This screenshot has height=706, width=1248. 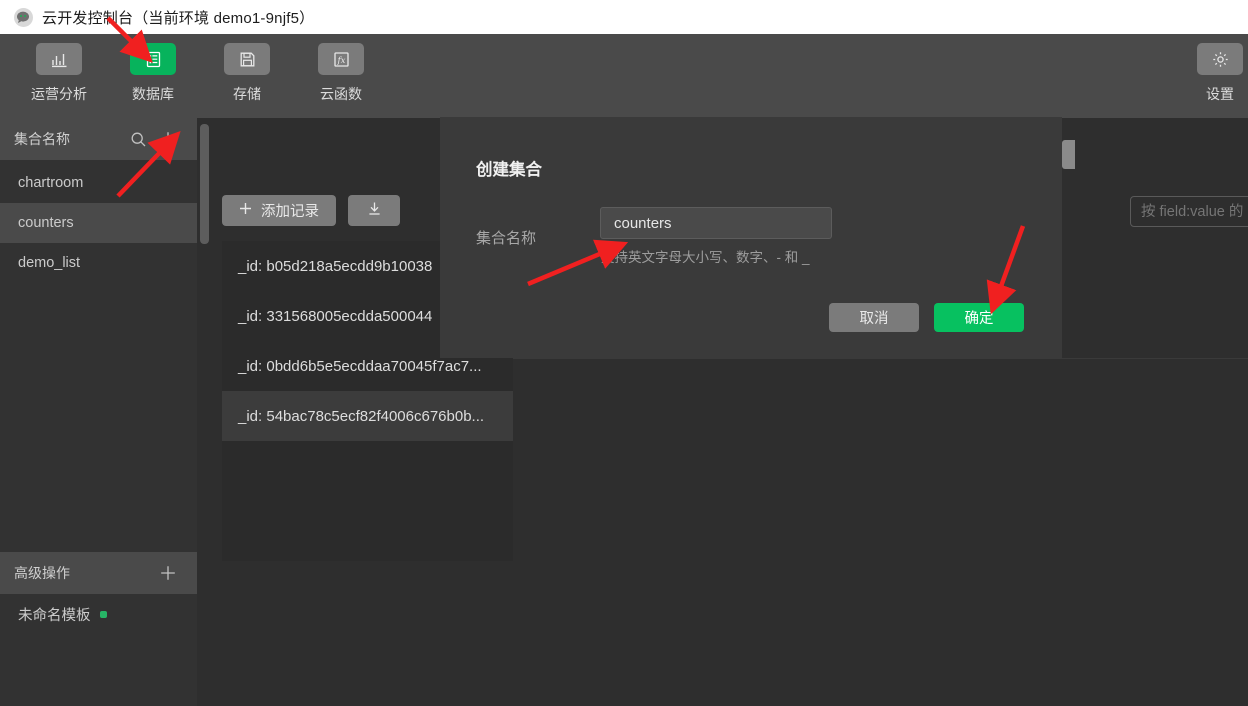 I want to click on search-icon, so click(x=138, y=139).